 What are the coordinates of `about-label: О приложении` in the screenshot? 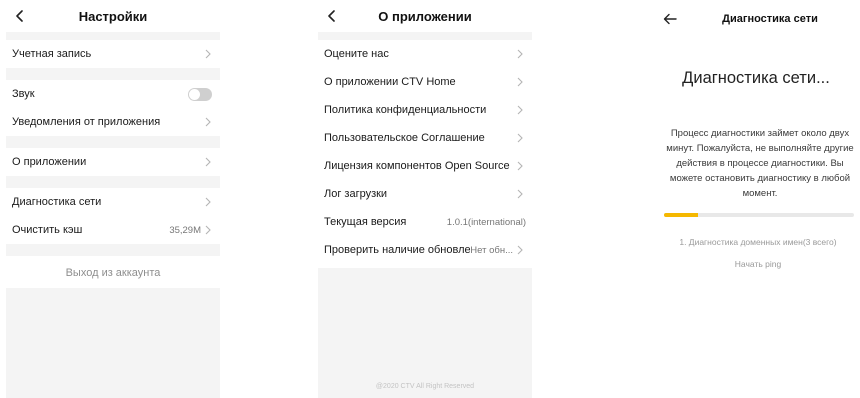 It's located at (49, 162).